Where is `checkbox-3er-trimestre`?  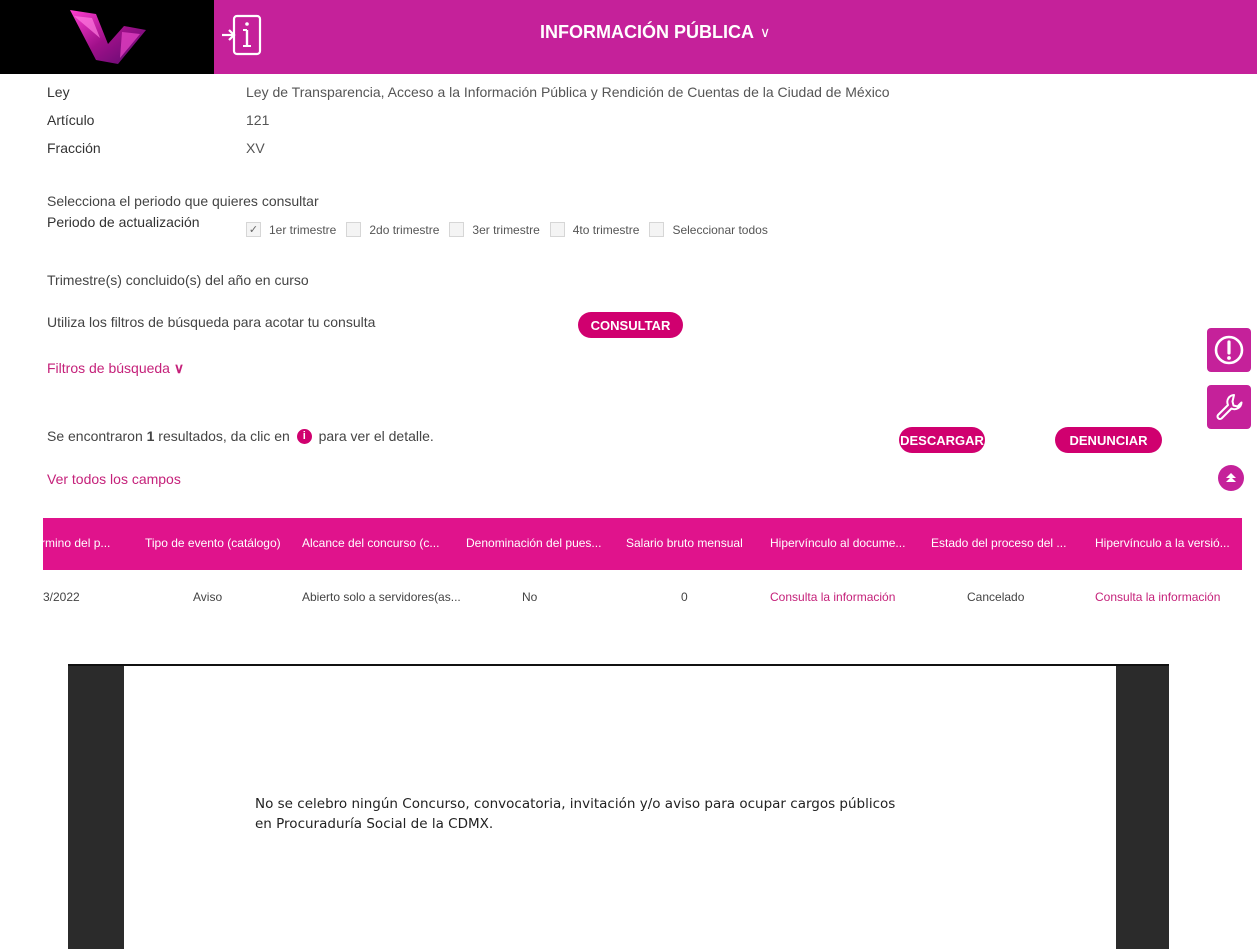
checkbox-3er-trimestre is located at coordinates (457, 229).